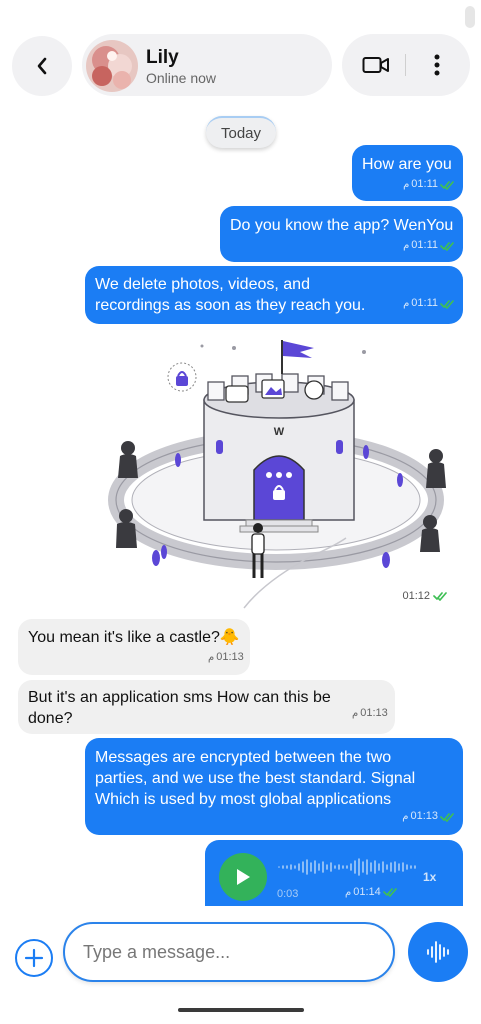 The width and height of the screenshot is (481, 1024). Describe the element at coordinates (347, 867) in the screenshot. I see `audio-waveform` at that location.